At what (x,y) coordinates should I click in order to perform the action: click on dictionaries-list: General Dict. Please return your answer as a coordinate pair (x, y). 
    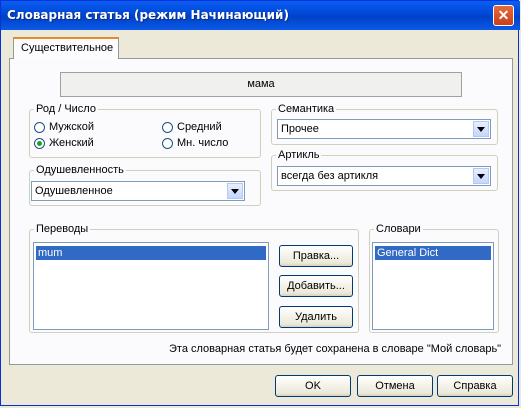
    Looking at the image, I should click on (433, 286).